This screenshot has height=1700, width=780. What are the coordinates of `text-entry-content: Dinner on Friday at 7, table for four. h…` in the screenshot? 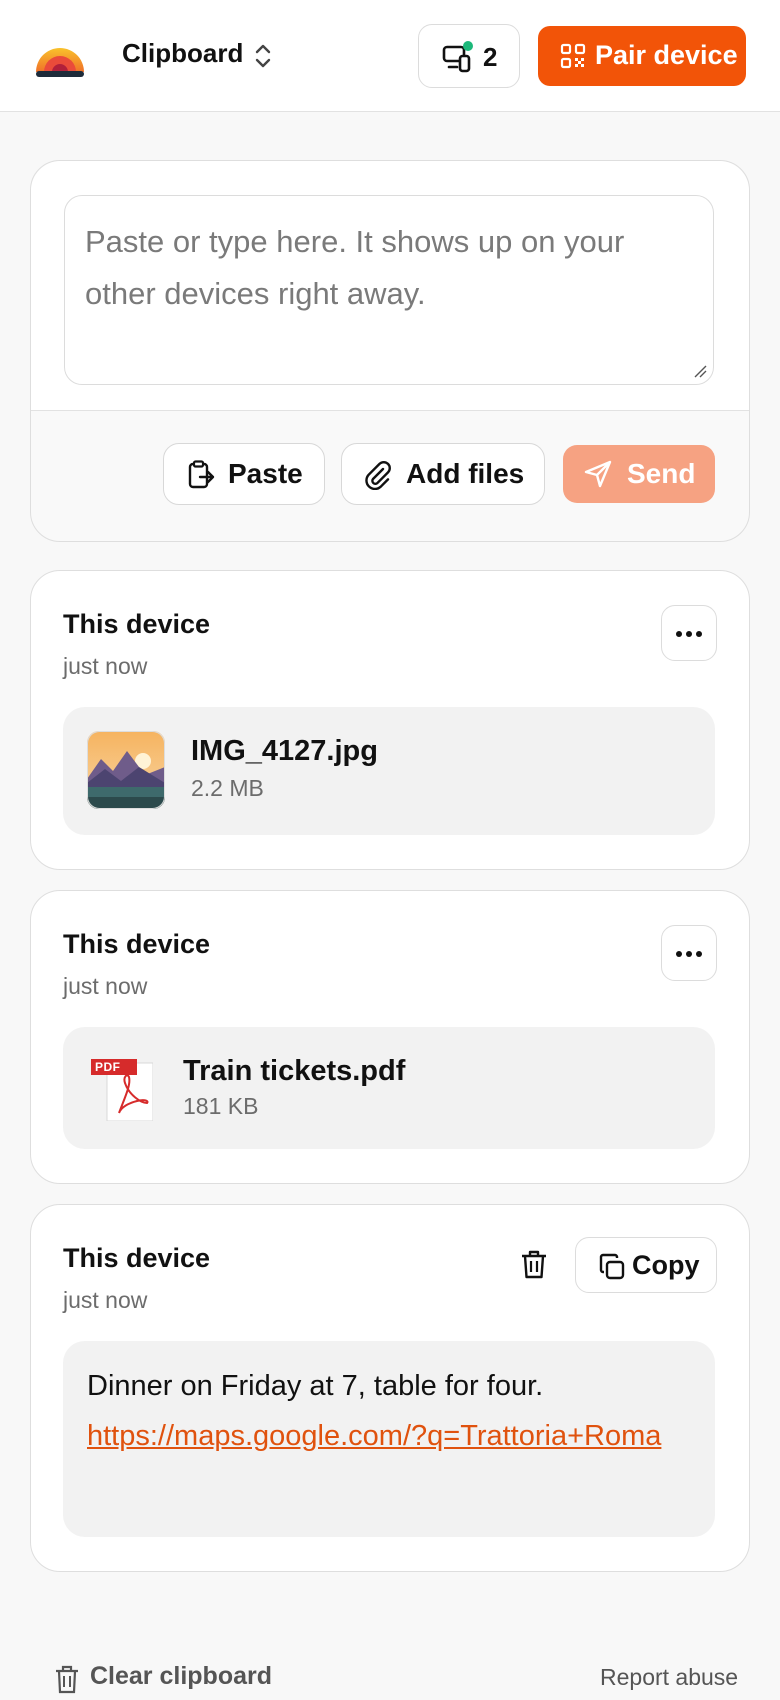 It's located at (389, 1439).